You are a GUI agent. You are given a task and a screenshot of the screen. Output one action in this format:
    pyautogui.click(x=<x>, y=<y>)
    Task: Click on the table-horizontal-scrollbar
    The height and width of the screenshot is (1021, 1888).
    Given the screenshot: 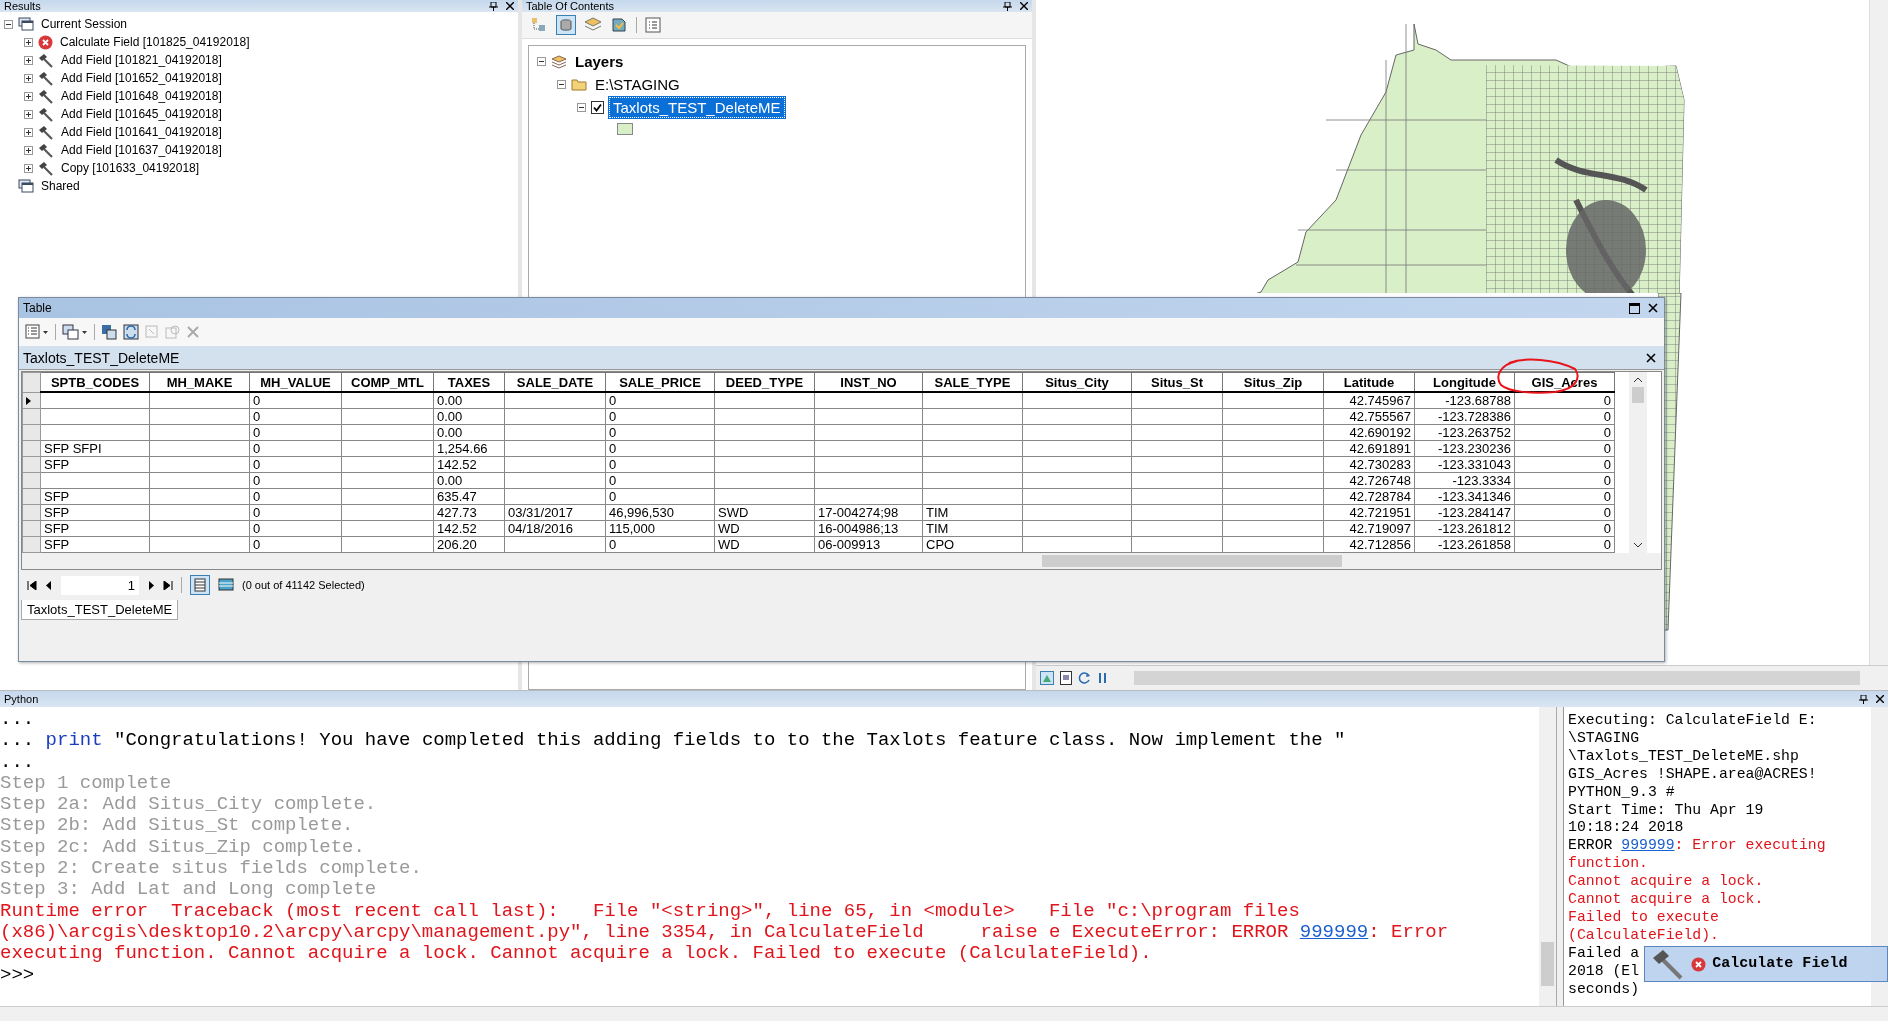 What is the action you would take?
    pyautogui.click(x=841, y=561)
    